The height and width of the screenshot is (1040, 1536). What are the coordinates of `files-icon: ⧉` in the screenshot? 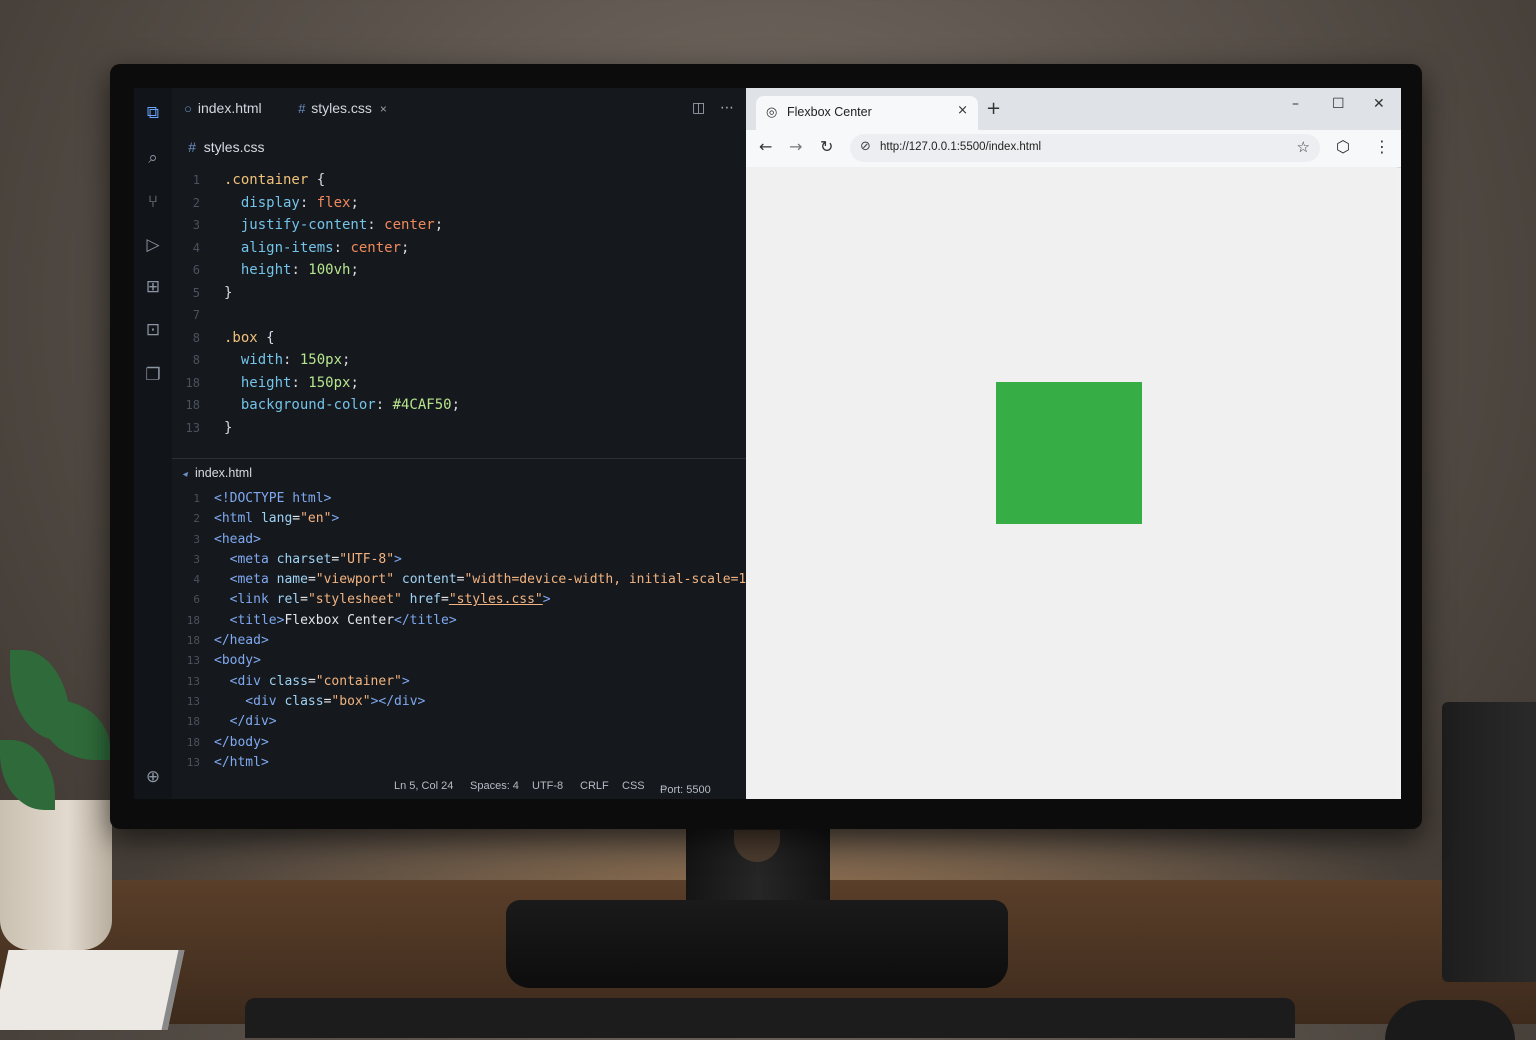 It's located at (153, 113).